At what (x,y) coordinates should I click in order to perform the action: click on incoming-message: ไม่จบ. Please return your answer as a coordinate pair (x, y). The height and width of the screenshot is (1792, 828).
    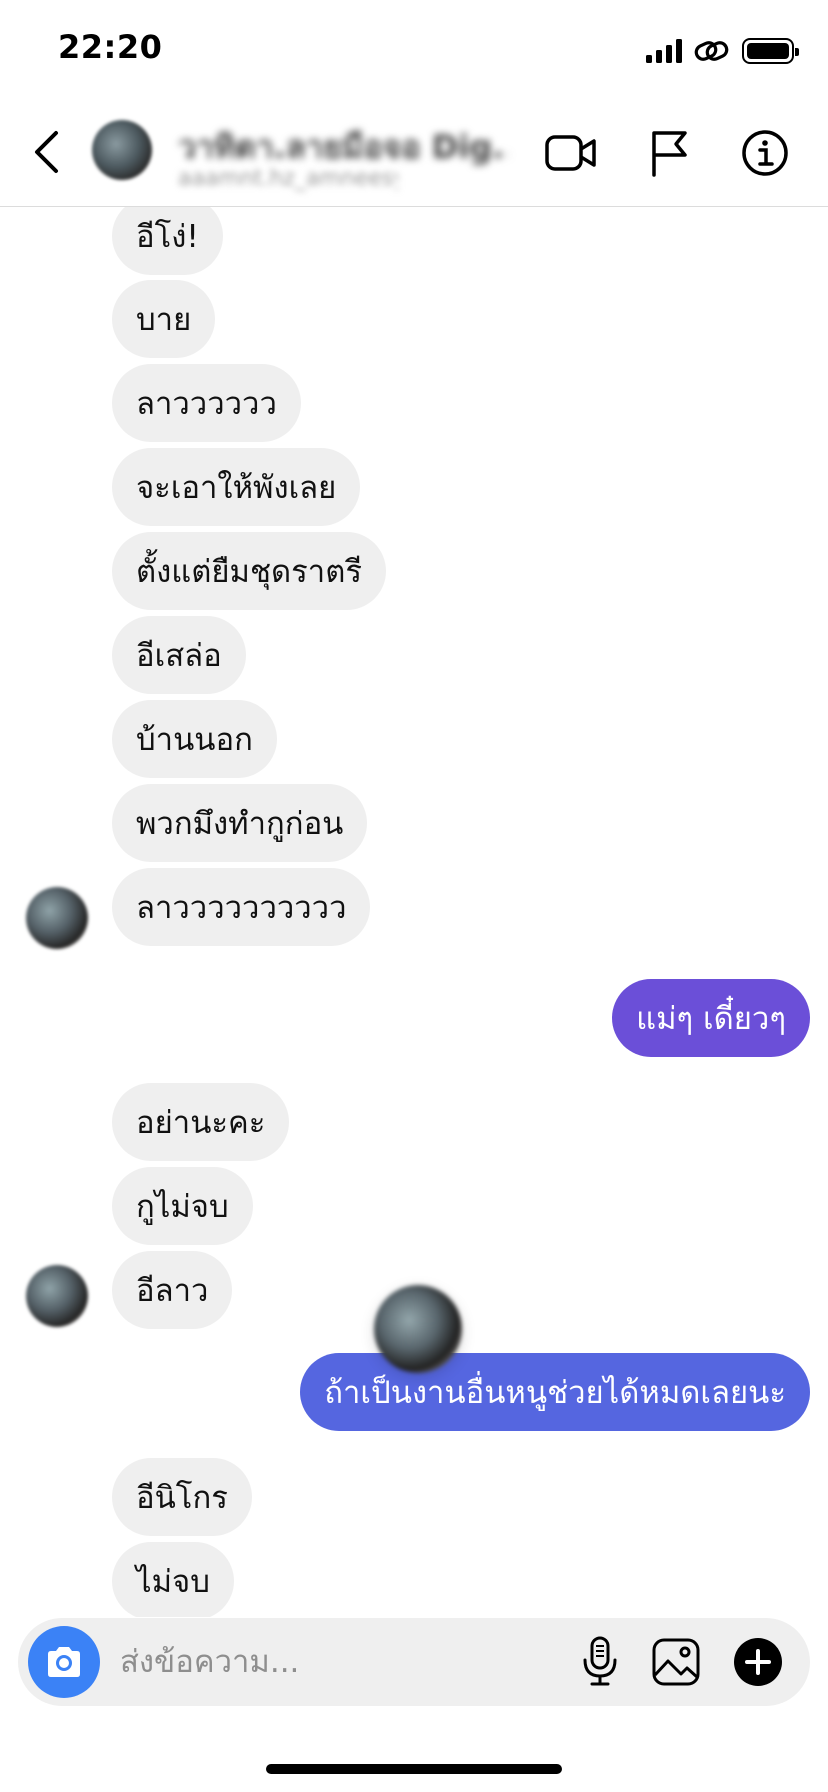
    Looking at the image, I should click on (173, 1579).